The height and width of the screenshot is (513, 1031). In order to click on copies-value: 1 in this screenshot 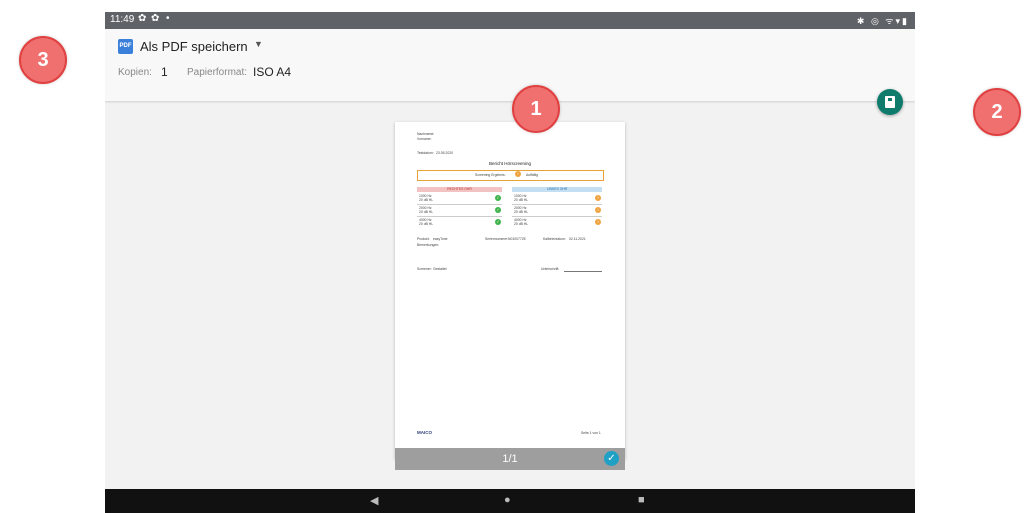, I will do `click(164, 72)`.